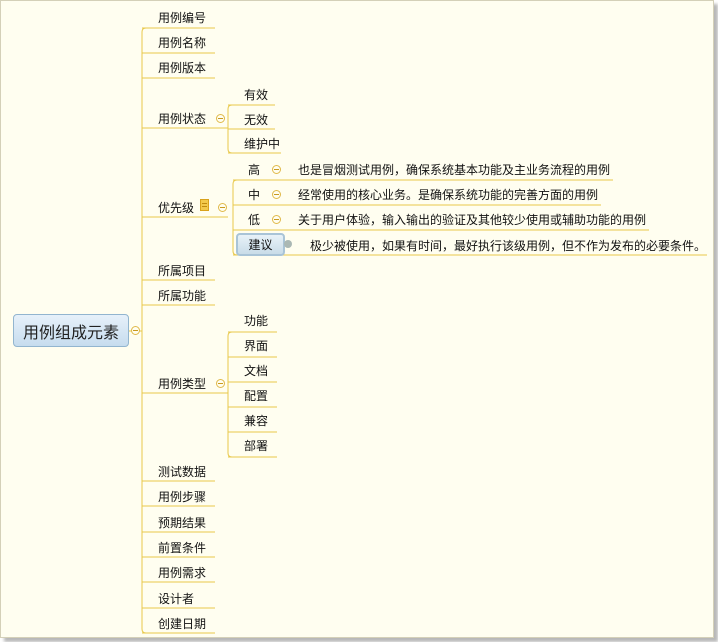  What do you see at coordinates (182, 43) in the screenshot?
I see `branch-case-name: 用例名称` at bounding box center [182, 43].